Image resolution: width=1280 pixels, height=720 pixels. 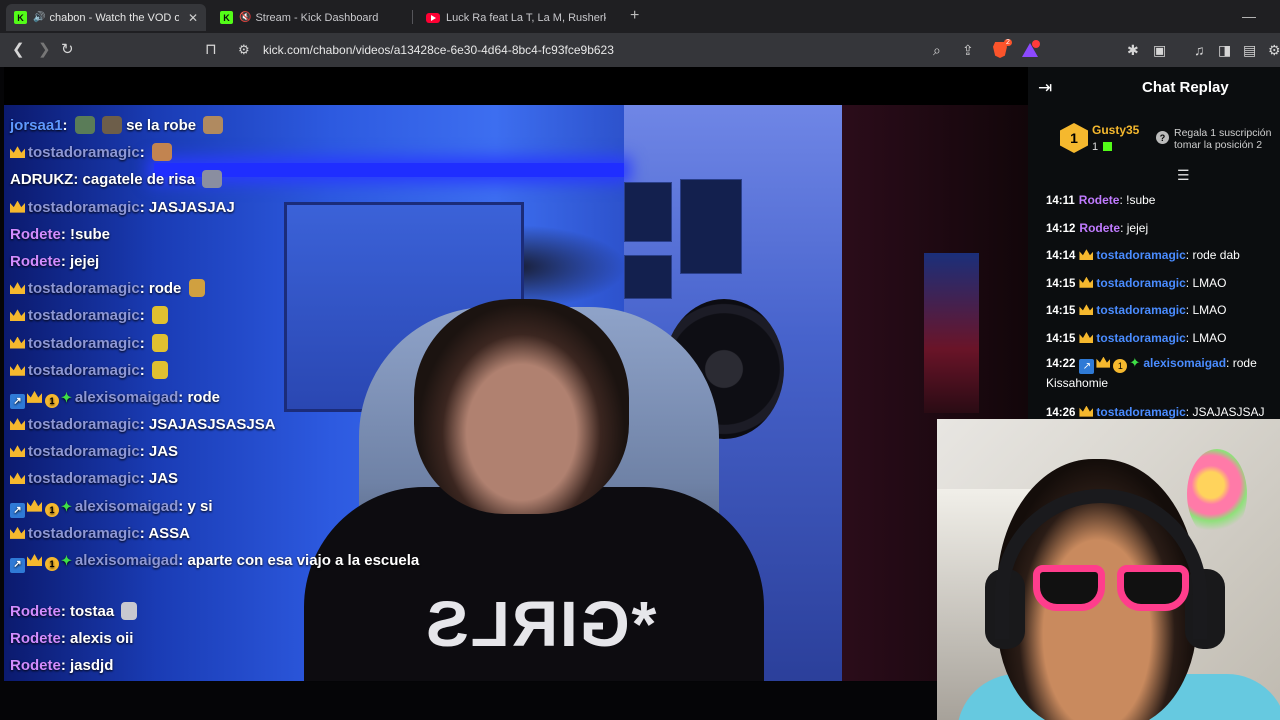 I want to click on overlay-chat-line: Rodete: jejej, so click(x=55, y=261).